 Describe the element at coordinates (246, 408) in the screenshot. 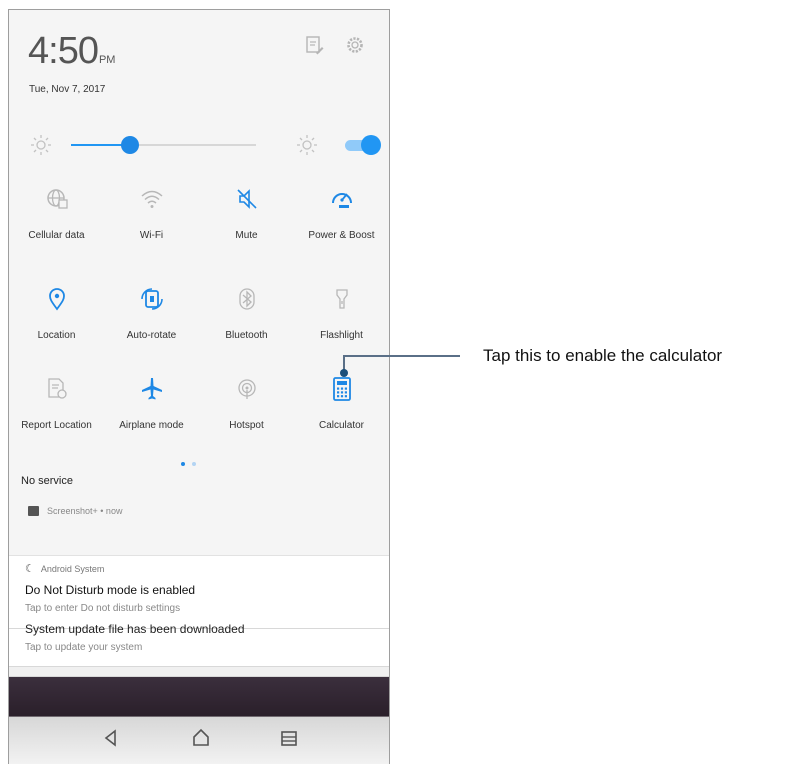

I see `tile-hotspot: Hotspot` at that location.